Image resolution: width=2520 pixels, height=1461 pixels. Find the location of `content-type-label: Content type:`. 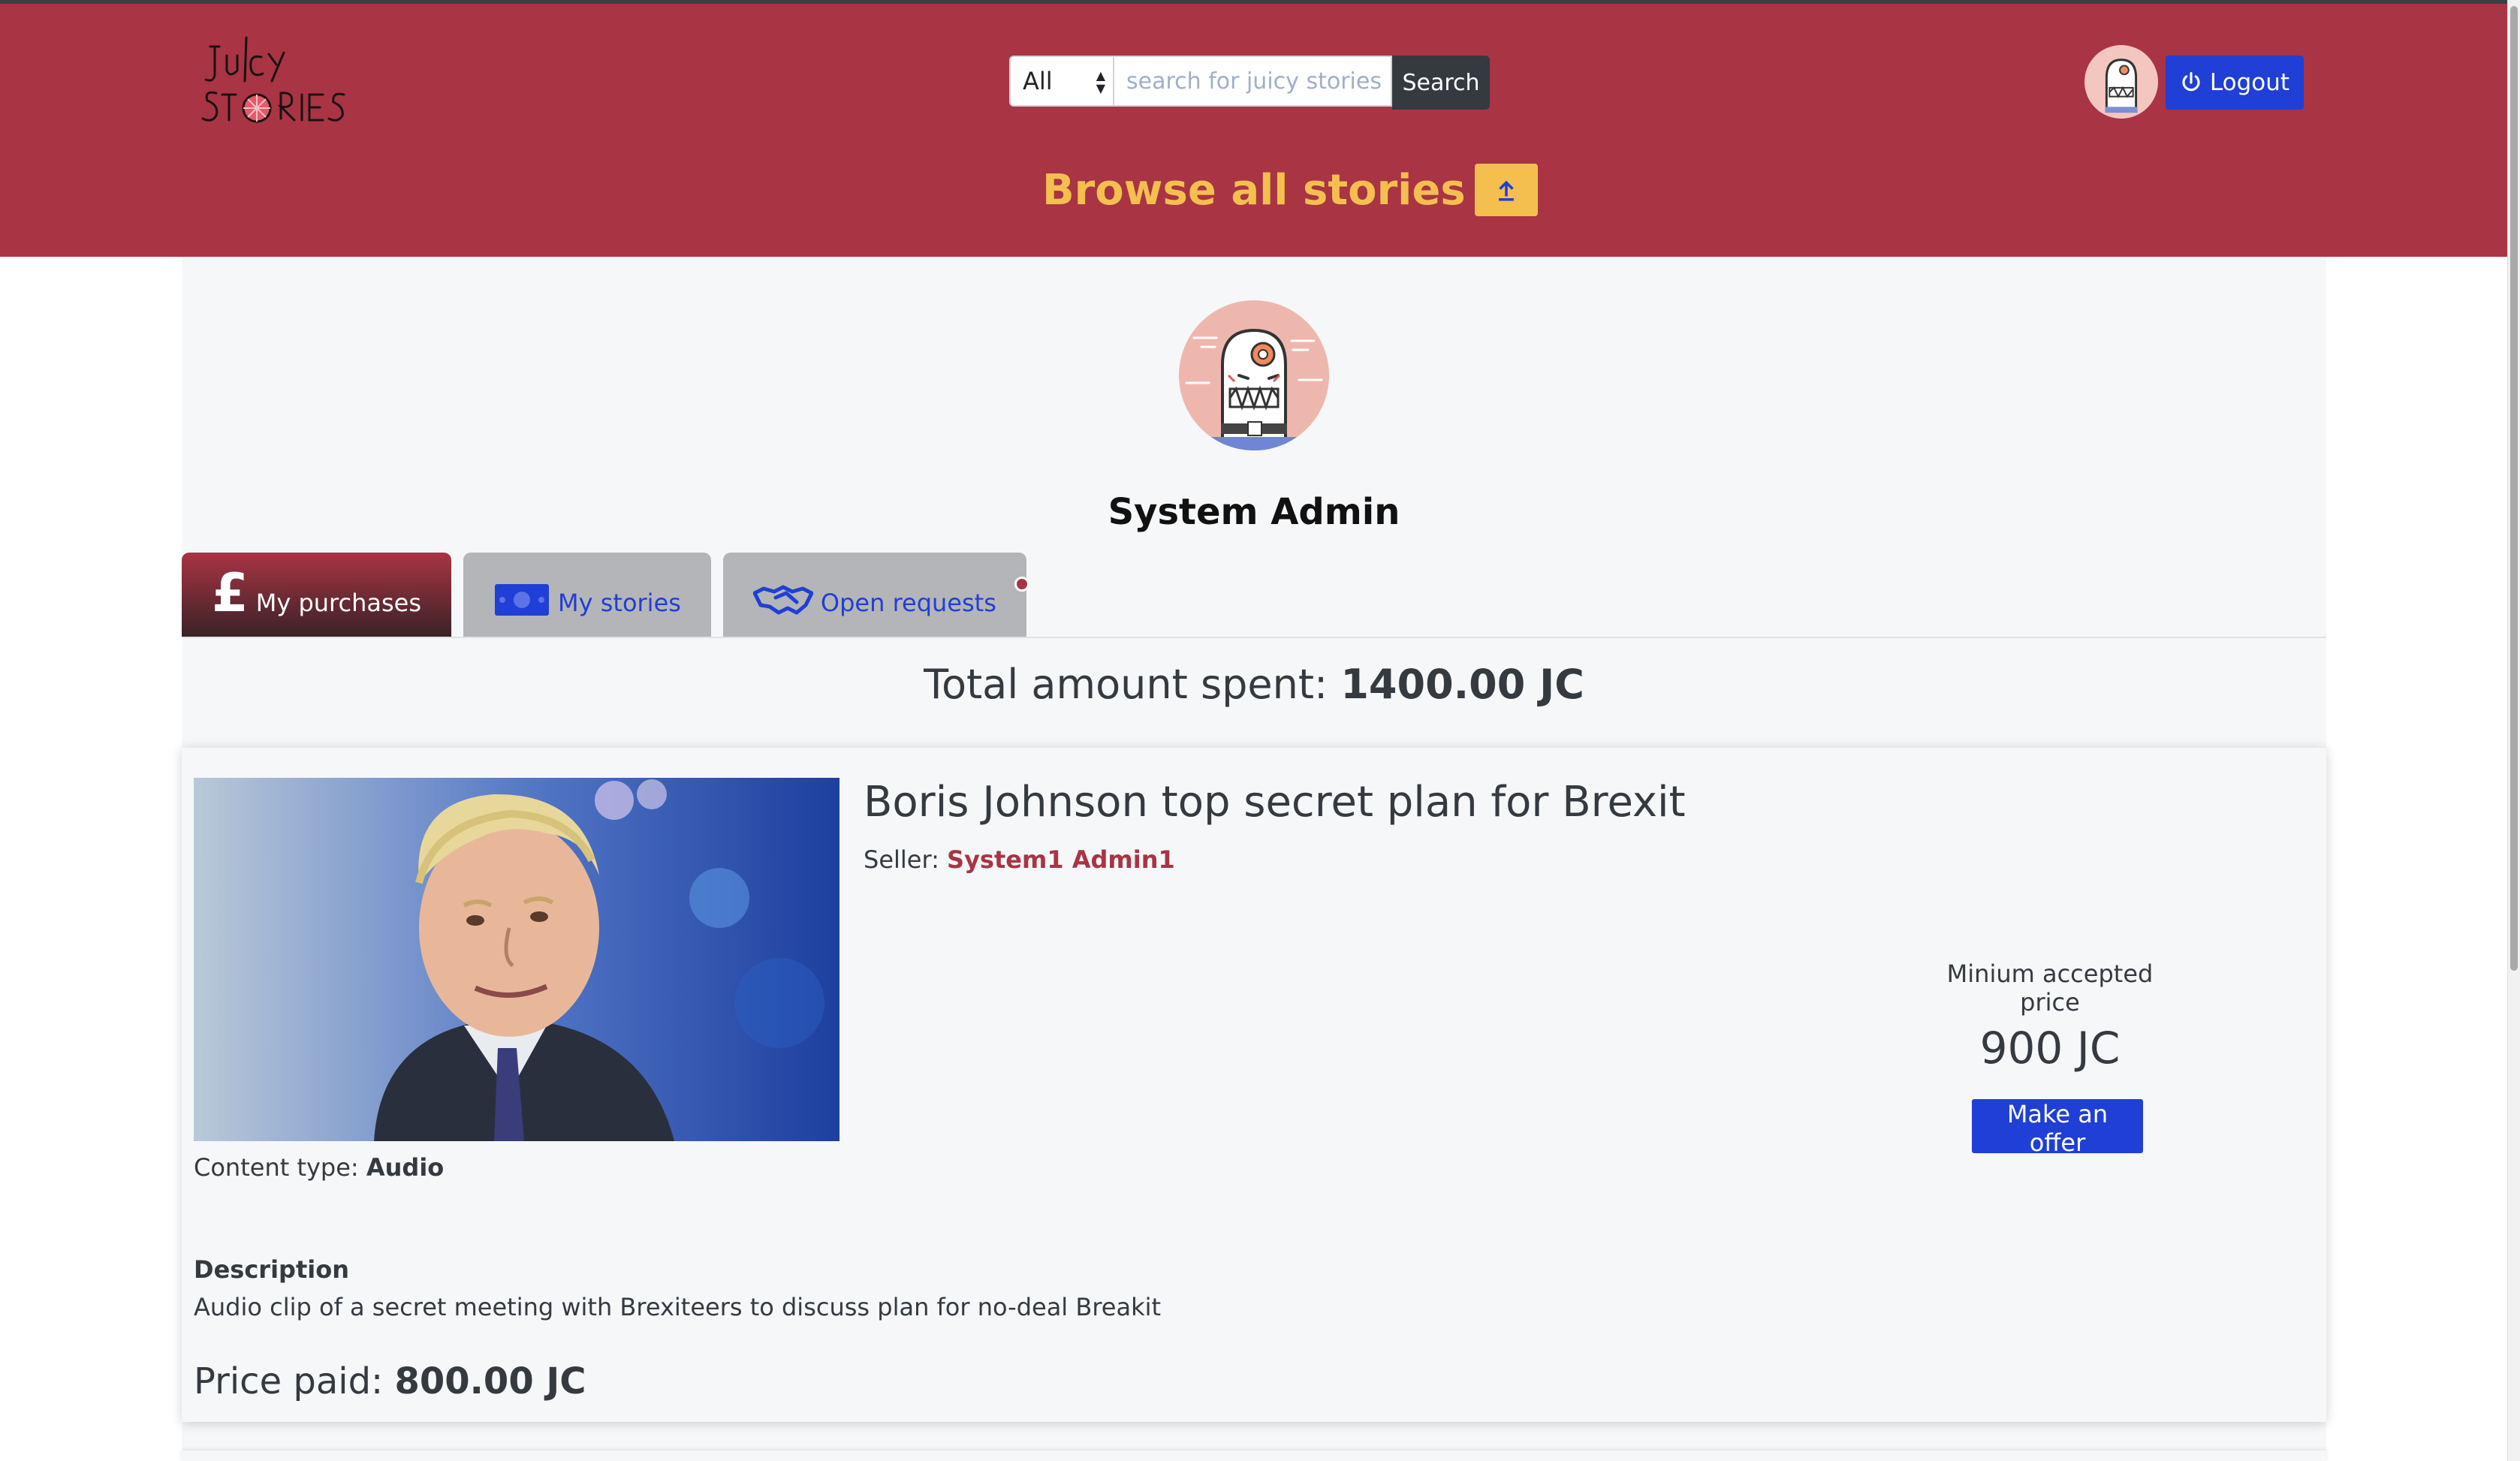

content-type-label: Content type: is located at coordinates (276, 1167).